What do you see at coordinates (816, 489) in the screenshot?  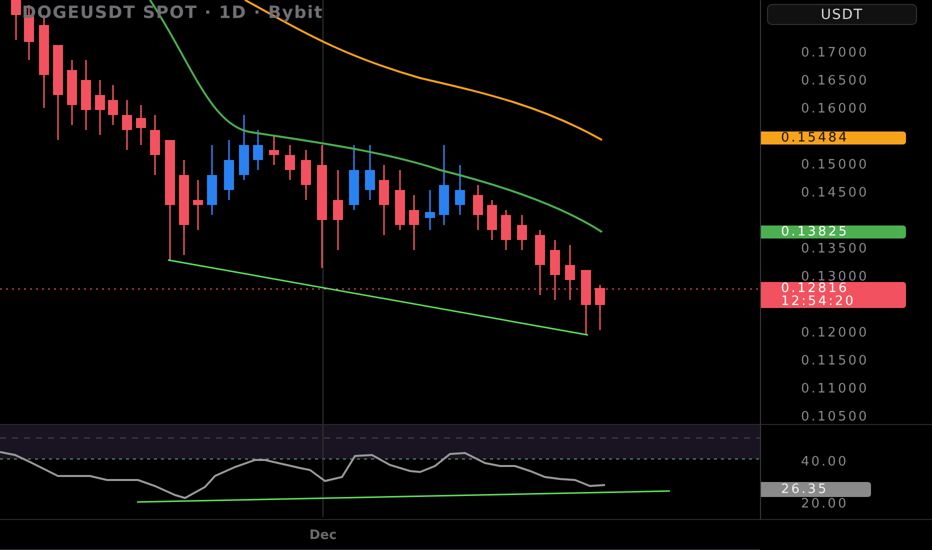 I see `rsi-value-label: 26.35` at bounding box center [816, 489].